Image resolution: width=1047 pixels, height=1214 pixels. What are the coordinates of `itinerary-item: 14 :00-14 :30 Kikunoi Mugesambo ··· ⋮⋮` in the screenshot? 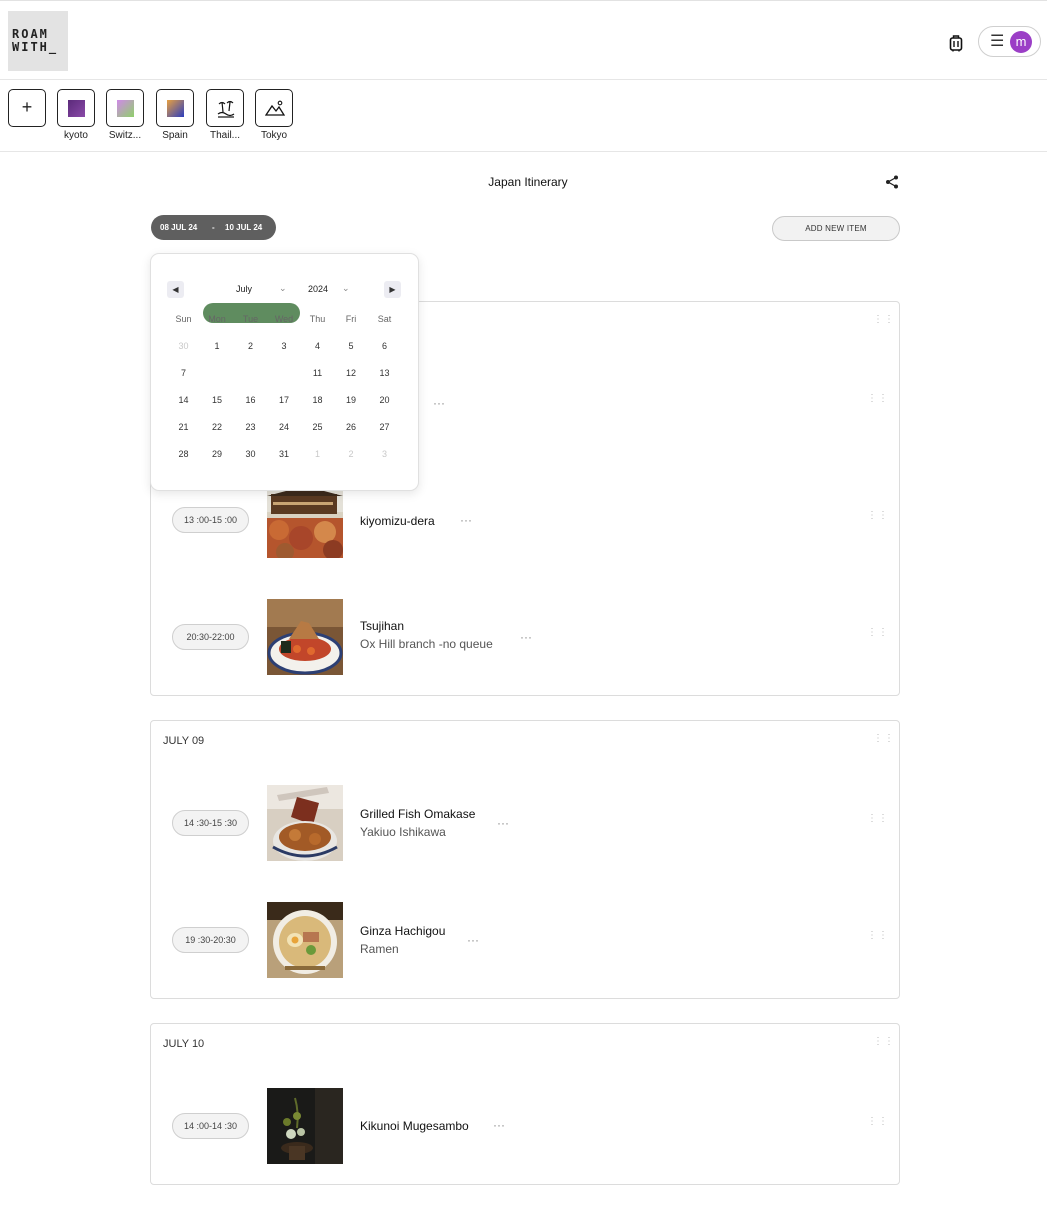 It's located at (525, 1126).